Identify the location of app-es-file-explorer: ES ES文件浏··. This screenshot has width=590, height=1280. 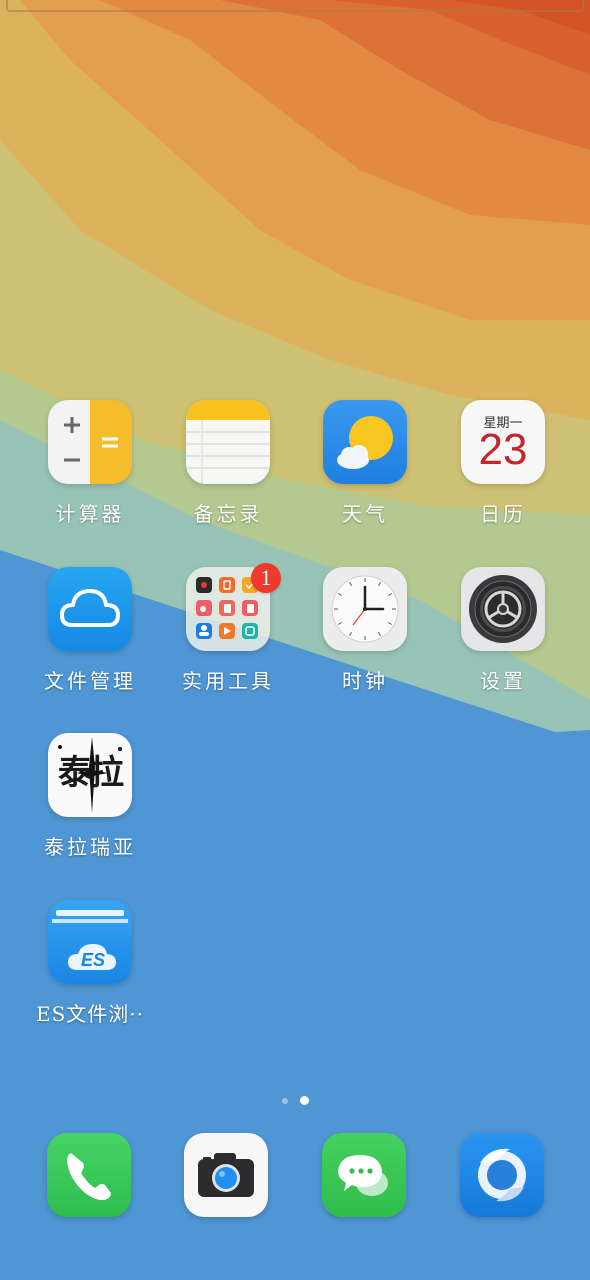
(90, 975).